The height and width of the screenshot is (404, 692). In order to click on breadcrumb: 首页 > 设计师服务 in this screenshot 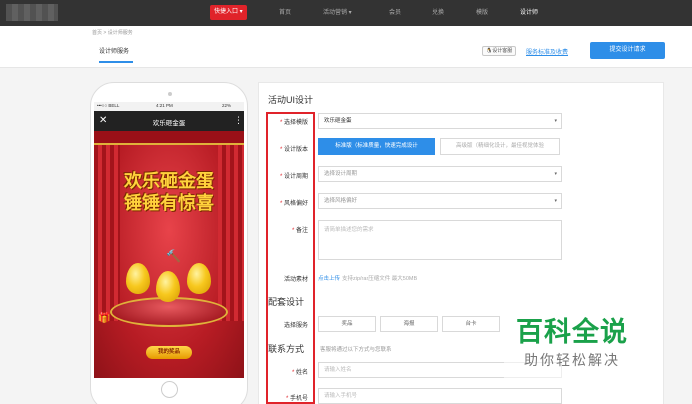, I will do `click(112, 33)`.